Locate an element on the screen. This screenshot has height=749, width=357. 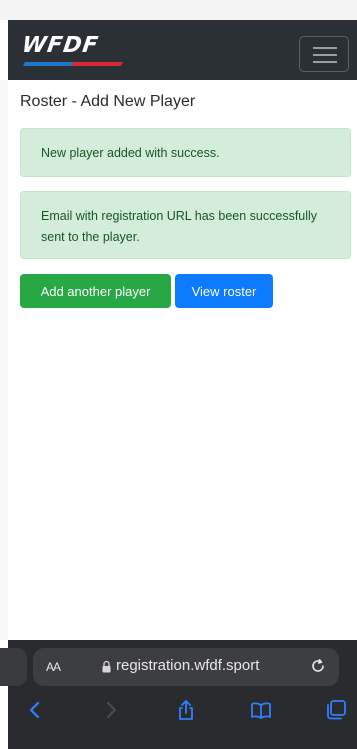
logo-stripe-red is located at coordinates (97, 64).